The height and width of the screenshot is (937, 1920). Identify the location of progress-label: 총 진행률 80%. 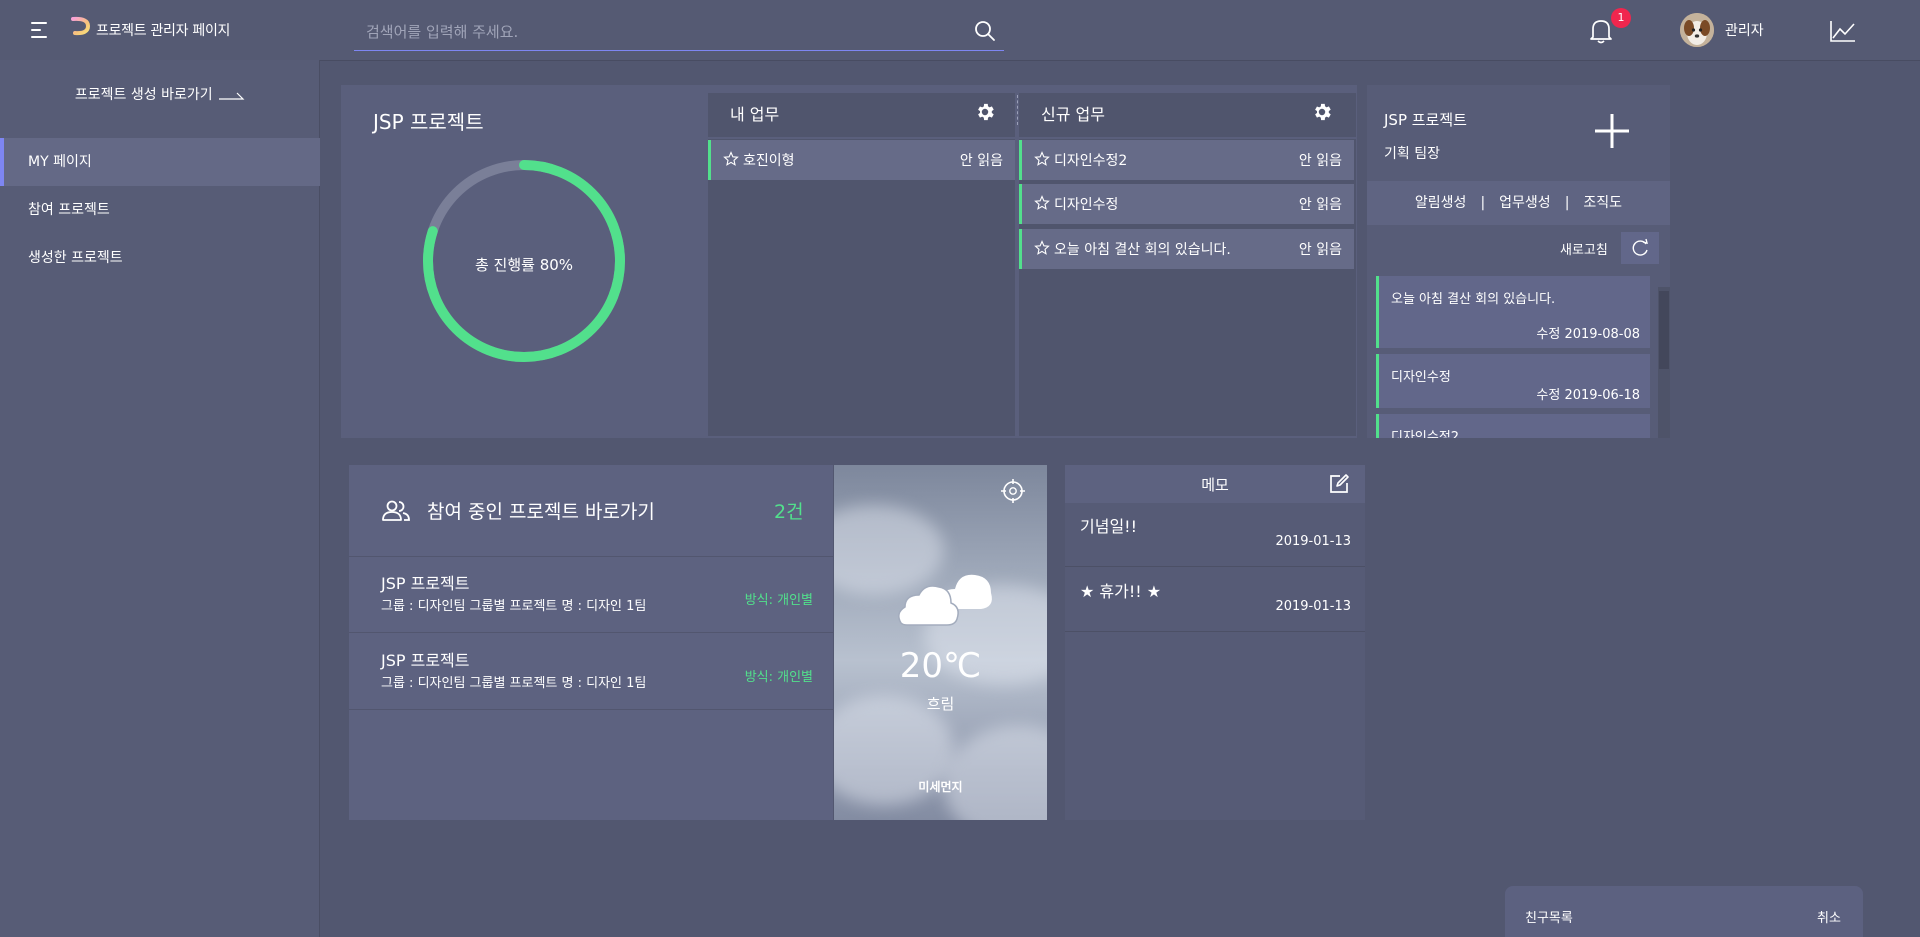
(524, 265).